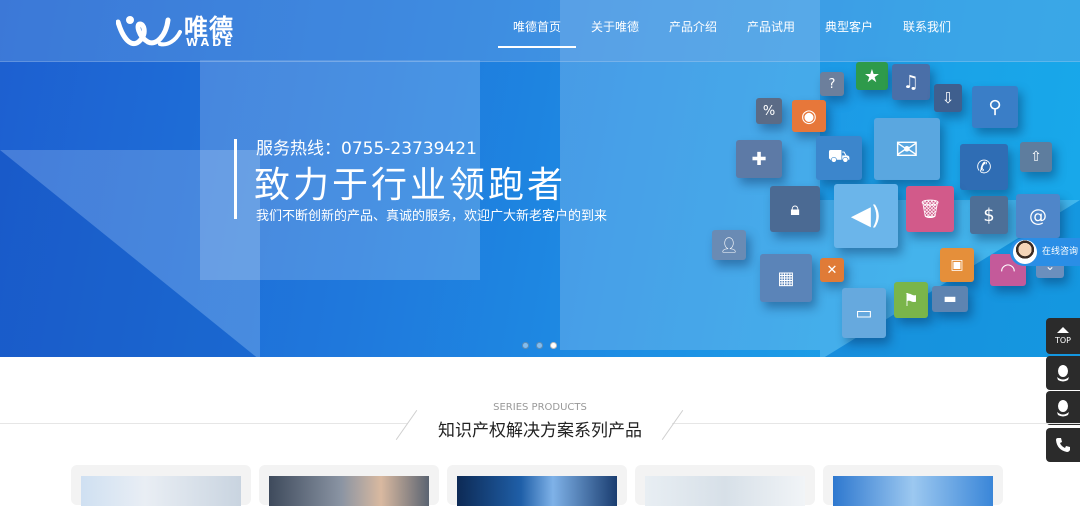 The image size is (1080, 506). What do you see at coordinates (771, 31) in the screenshot?
I see `nav-trial: 产品试用` at bounding box center [771, 31].